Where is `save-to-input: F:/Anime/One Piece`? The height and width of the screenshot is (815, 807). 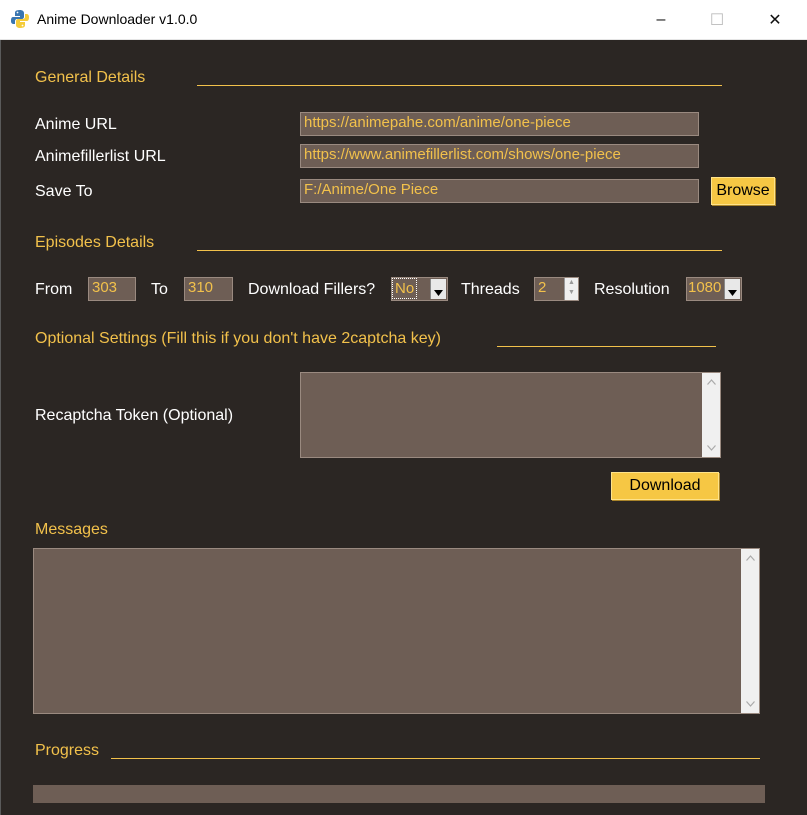 save-to-input: F:/Anime/One Piece is located at coordinates (499, 191).